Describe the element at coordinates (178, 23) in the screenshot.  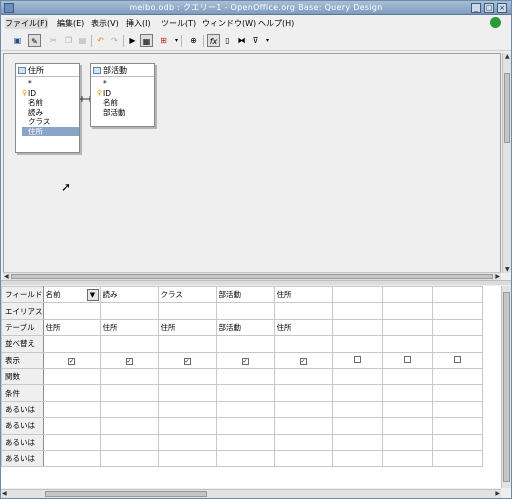
I see `menu-tools: ツール(T)` at that location.